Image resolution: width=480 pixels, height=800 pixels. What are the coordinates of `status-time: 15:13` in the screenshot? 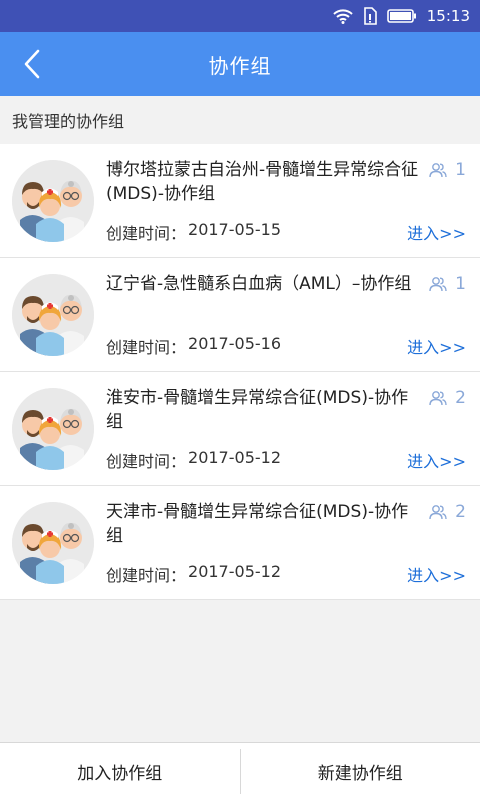 It's located at (448, 16).